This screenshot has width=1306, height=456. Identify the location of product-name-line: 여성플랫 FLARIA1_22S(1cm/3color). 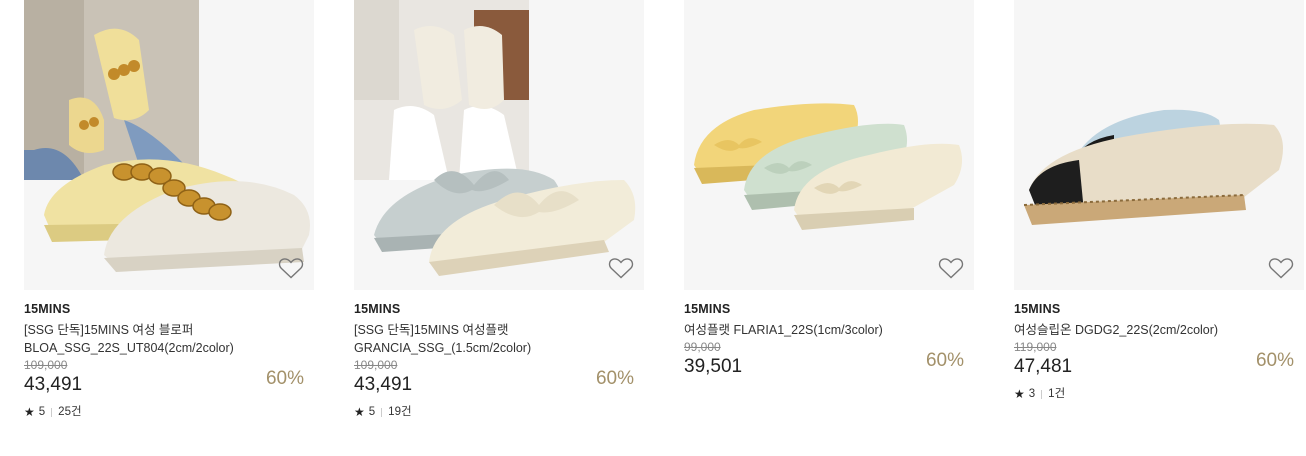
(829, 330).